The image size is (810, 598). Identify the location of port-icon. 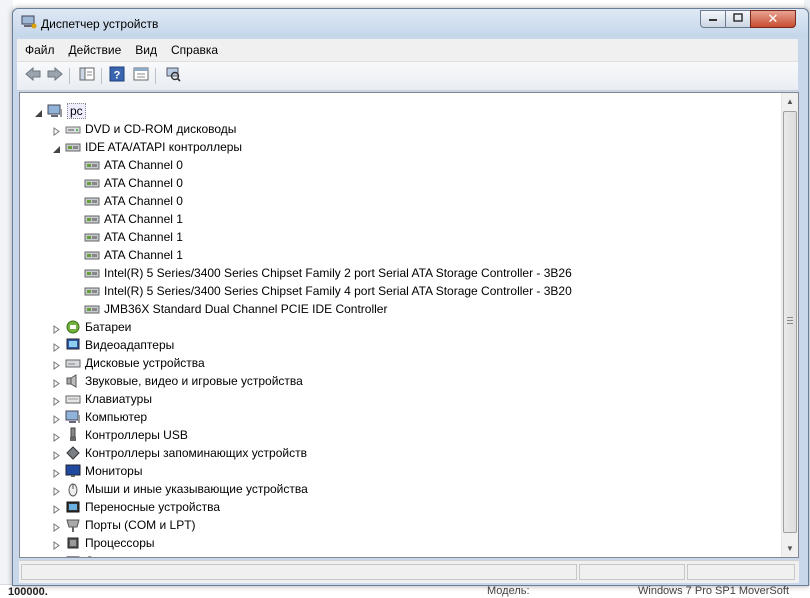
(73, 525).